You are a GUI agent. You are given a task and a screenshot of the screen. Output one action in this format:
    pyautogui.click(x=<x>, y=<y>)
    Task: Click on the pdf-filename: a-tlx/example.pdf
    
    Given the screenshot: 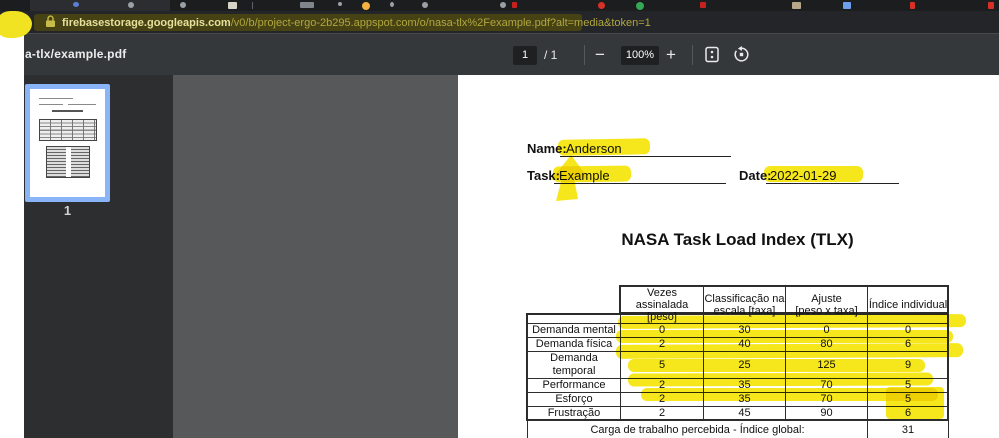 What is the action you would take?
    pyautogui.click(x=76, y=54)
    